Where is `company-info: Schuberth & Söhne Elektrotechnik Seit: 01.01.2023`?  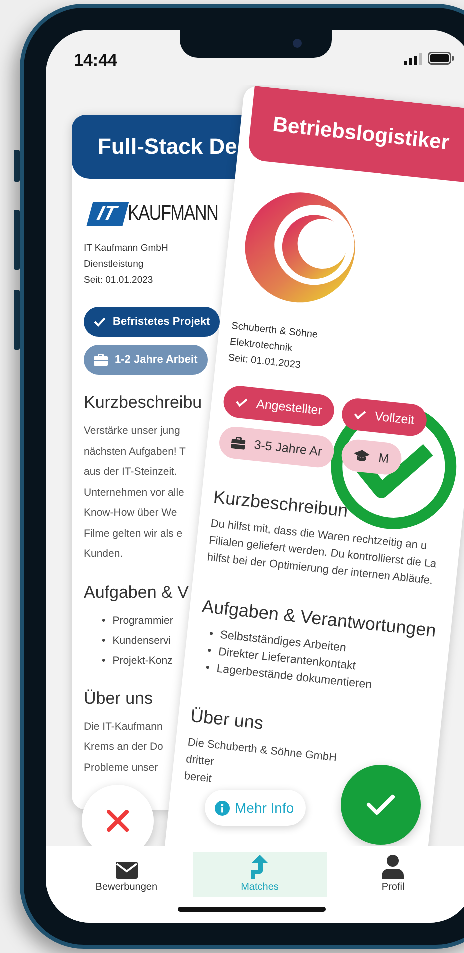
company-info: Schuberth & Söhne Elektrotechnik Seit: 01.01.2023 is located at coordinates (273, 347).